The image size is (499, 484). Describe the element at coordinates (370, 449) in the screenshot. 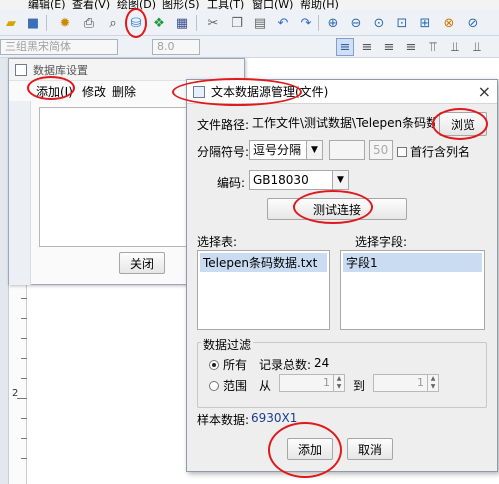

I see `cancel-button: 取消` at that location.